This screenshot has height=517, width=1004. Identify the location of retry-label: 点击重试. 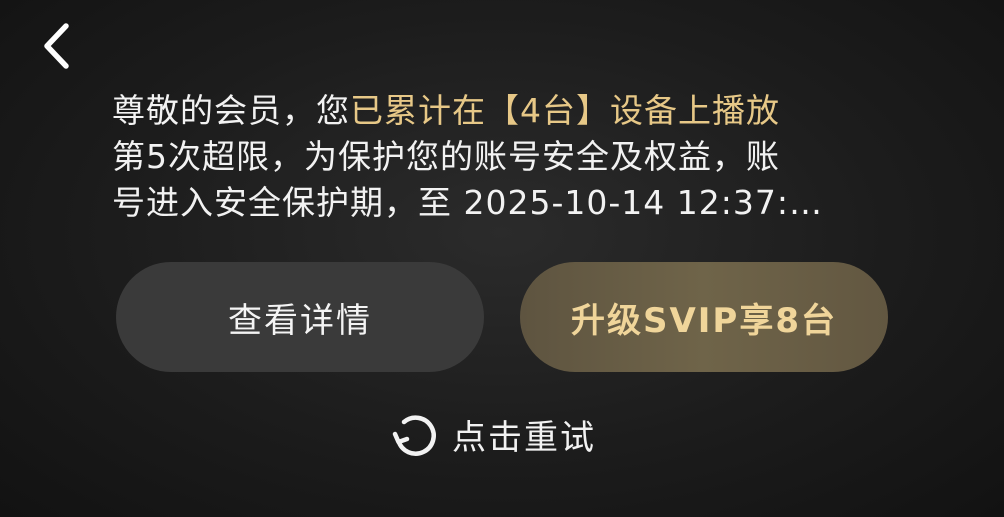
(524, 437).